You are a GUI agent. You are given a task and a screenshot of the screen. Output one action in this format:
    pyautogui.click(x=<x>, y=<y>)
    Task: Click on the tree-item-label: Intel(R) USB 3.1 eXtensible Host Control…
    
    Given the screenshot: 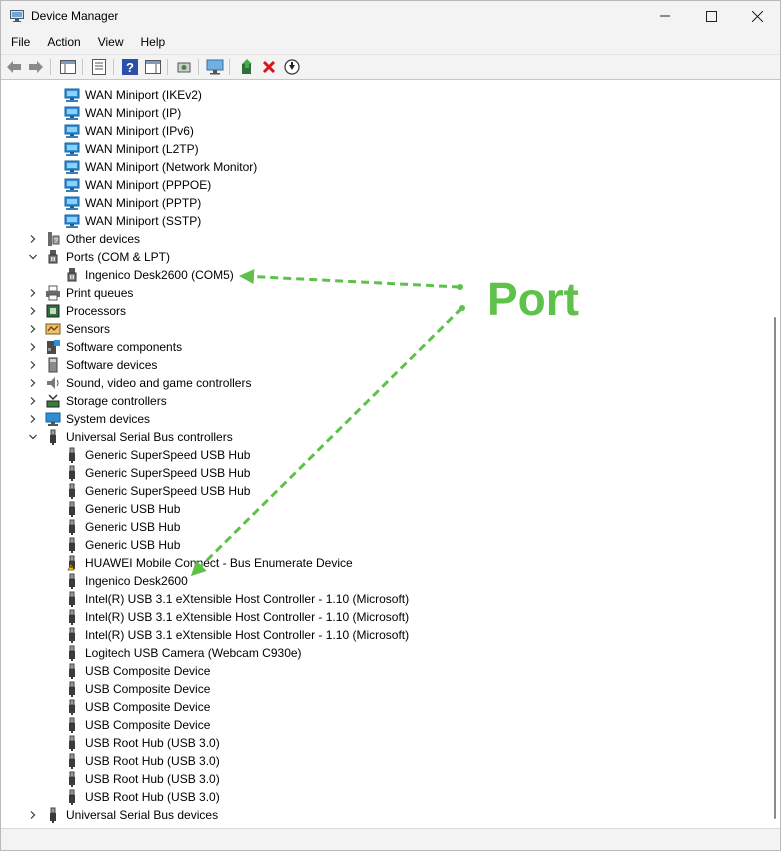 What is the action you would take?
    pyautogui.click(x=247, y=635)
    